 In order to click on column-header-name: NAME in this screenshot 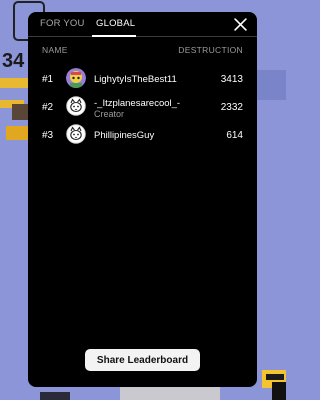, I will do `click(55, 50)`.